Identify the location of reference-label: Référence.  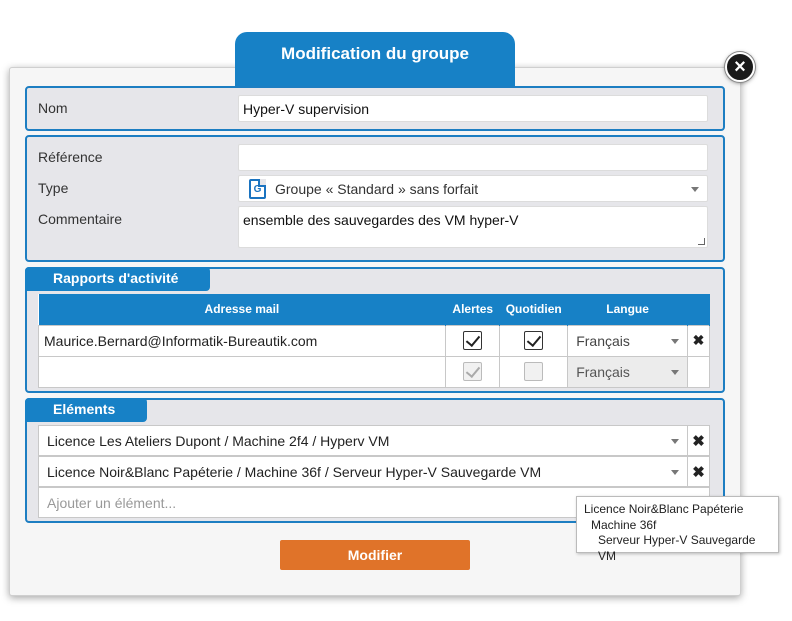
(70, 157).